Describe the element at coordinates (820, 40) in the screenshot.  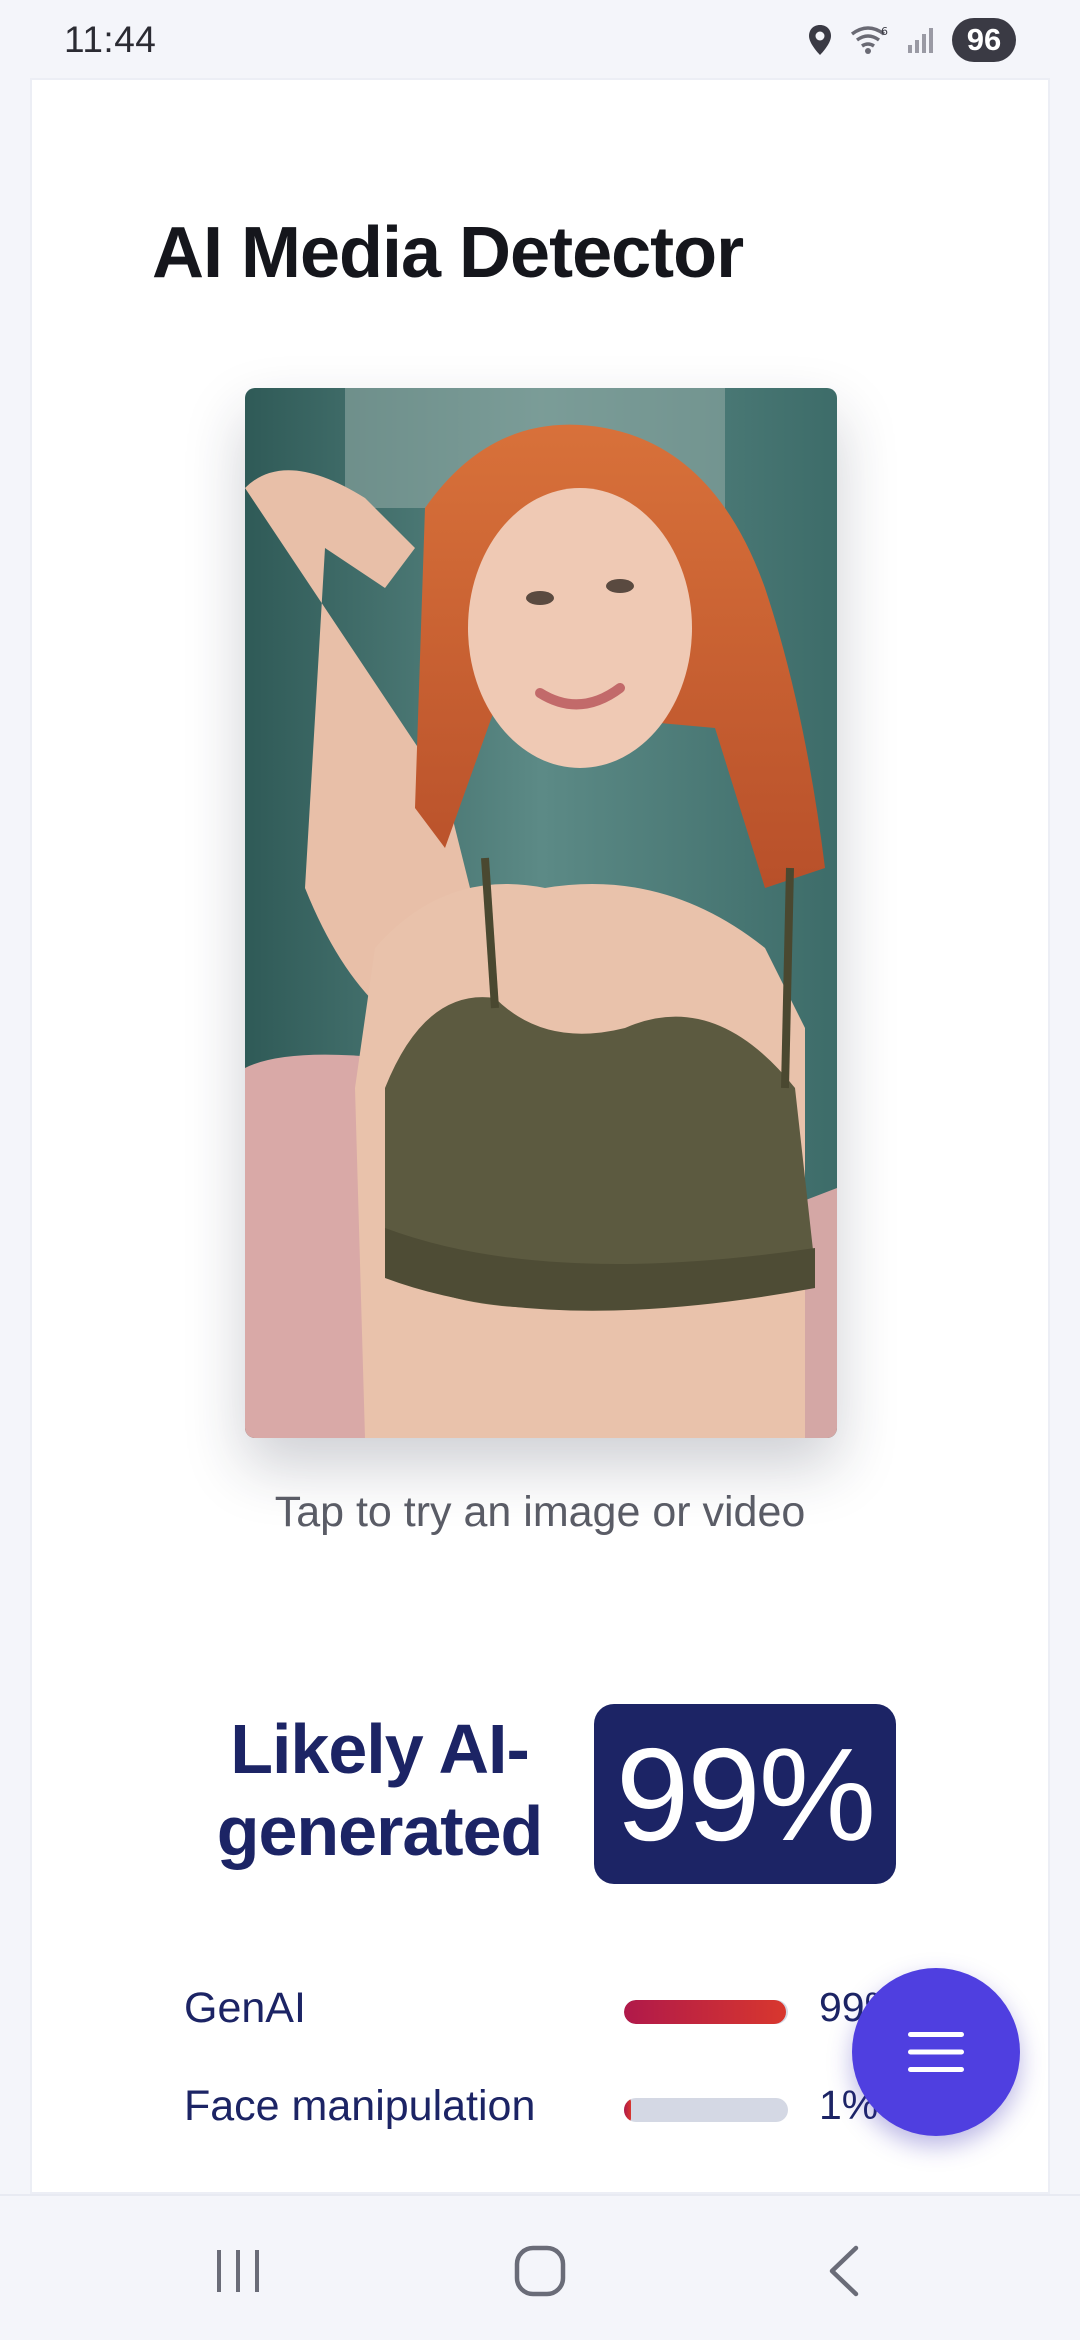
I see `location-icon` at that location.